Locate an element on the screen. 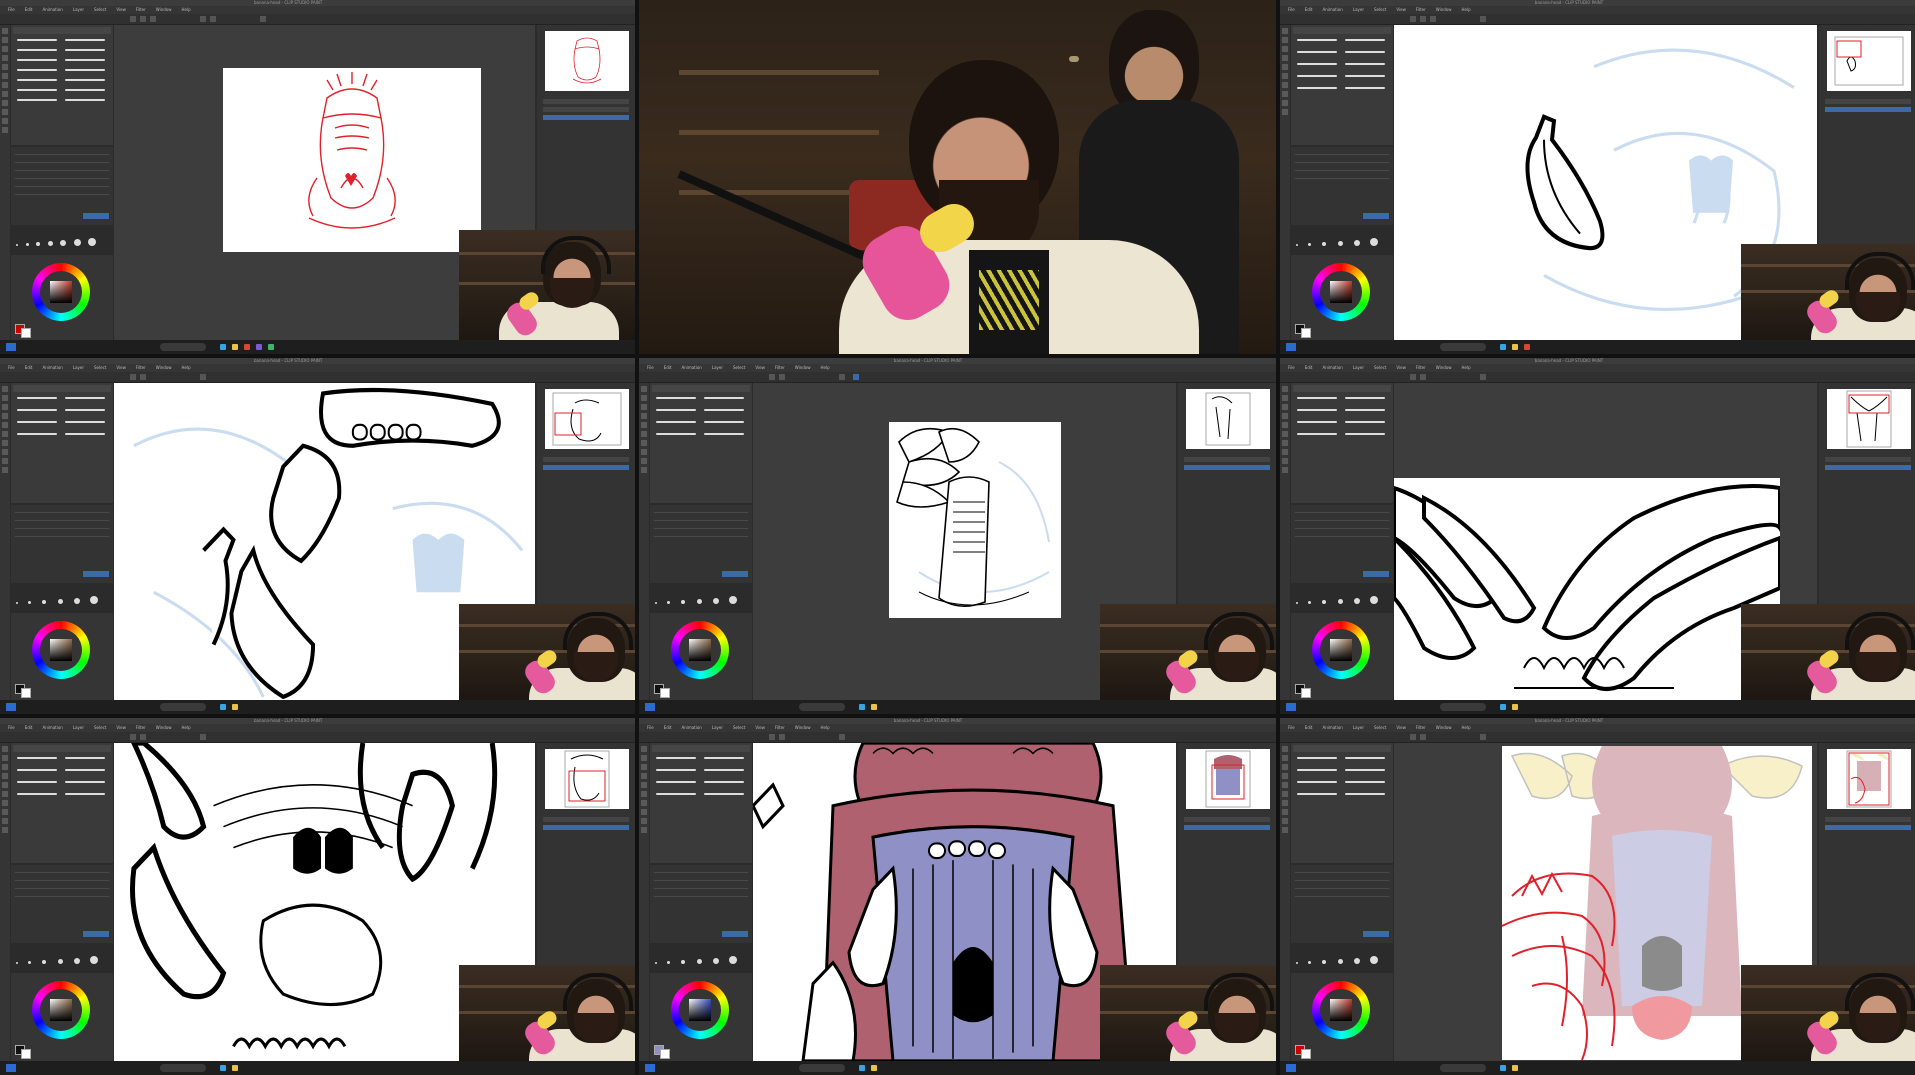  menu-edit: Edit is located at coordinates (29, 10).